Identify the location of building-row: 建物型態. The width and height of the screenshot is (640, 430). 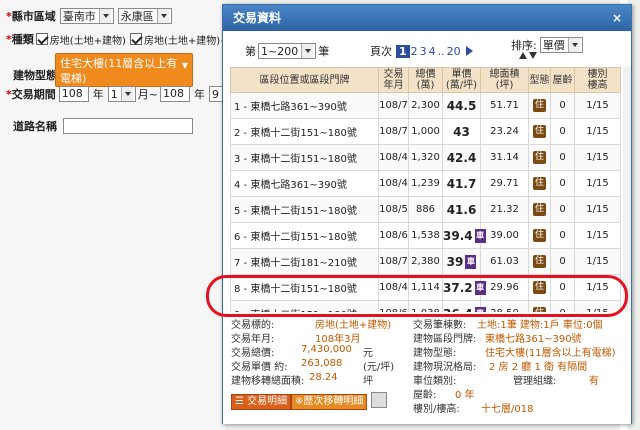
(35, 75).